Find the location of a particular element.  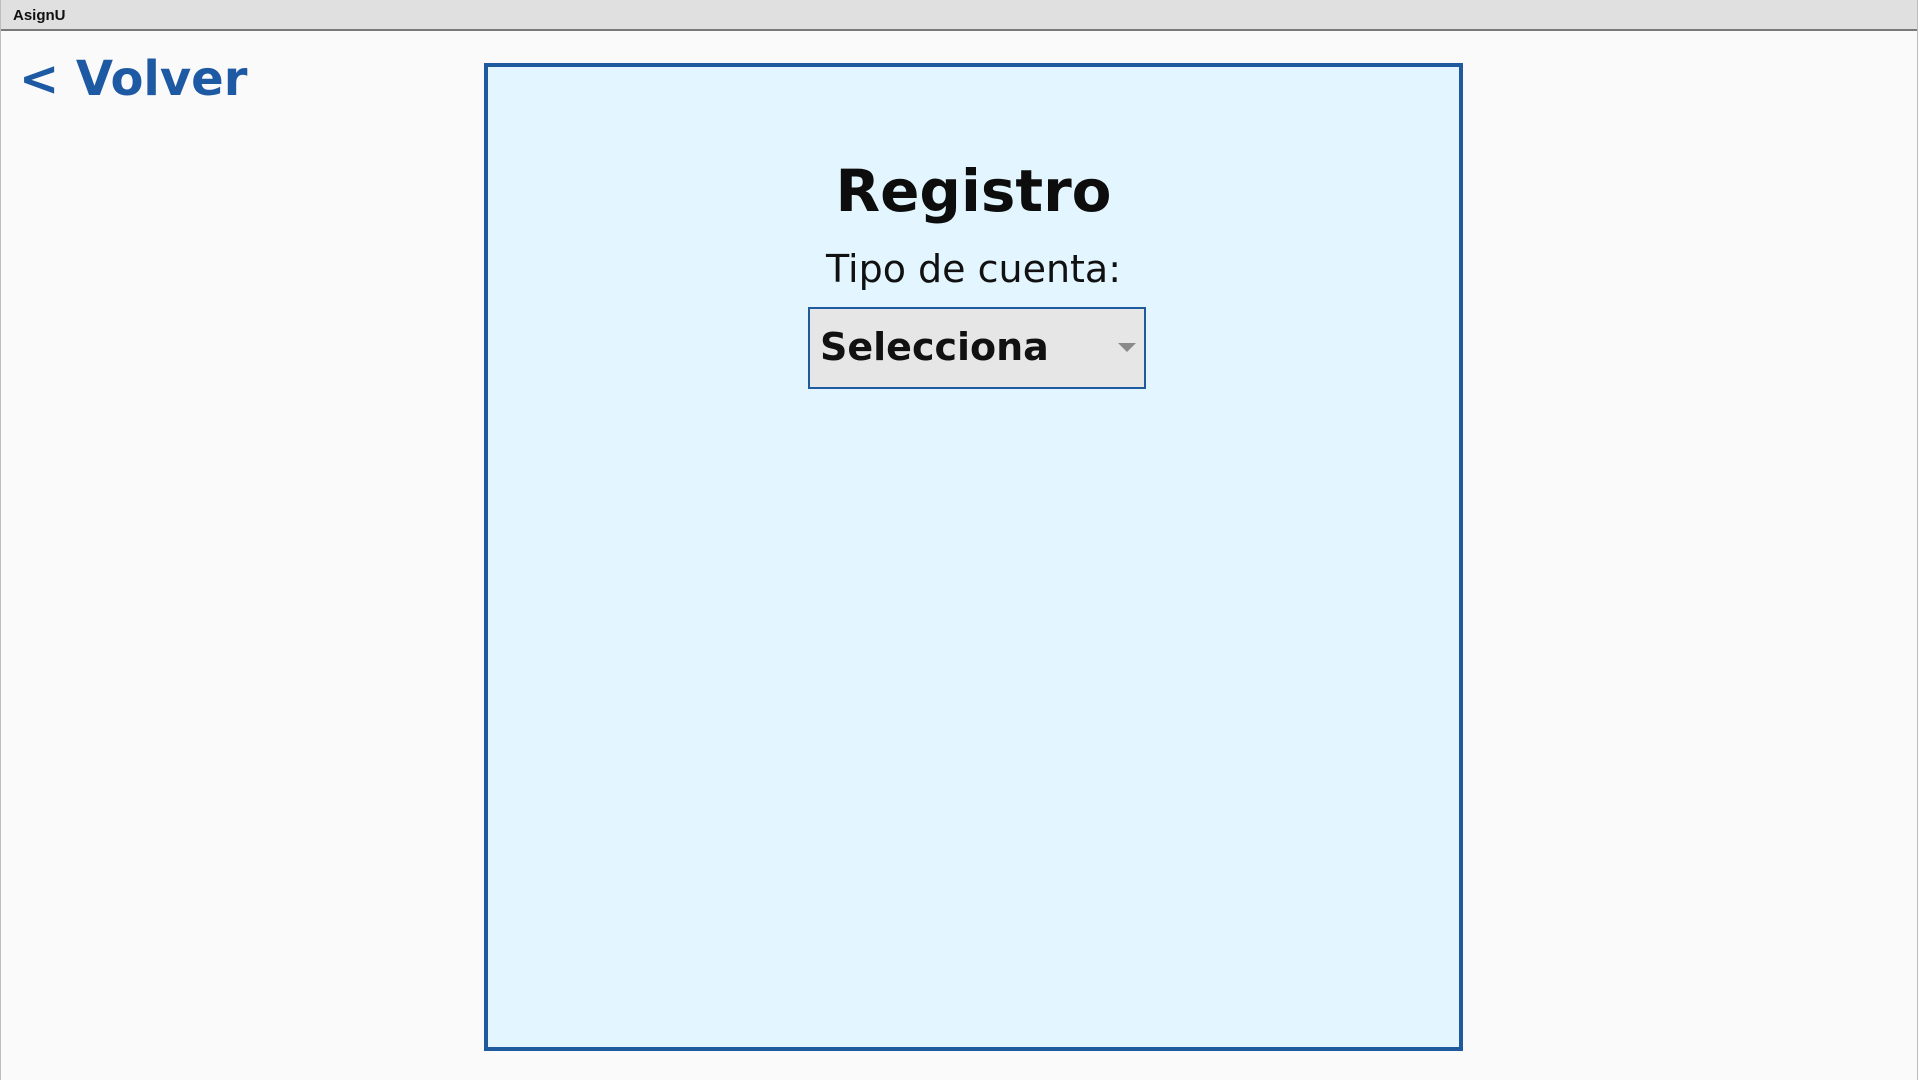

page-title: Registro is located at coordinates (973, 191).